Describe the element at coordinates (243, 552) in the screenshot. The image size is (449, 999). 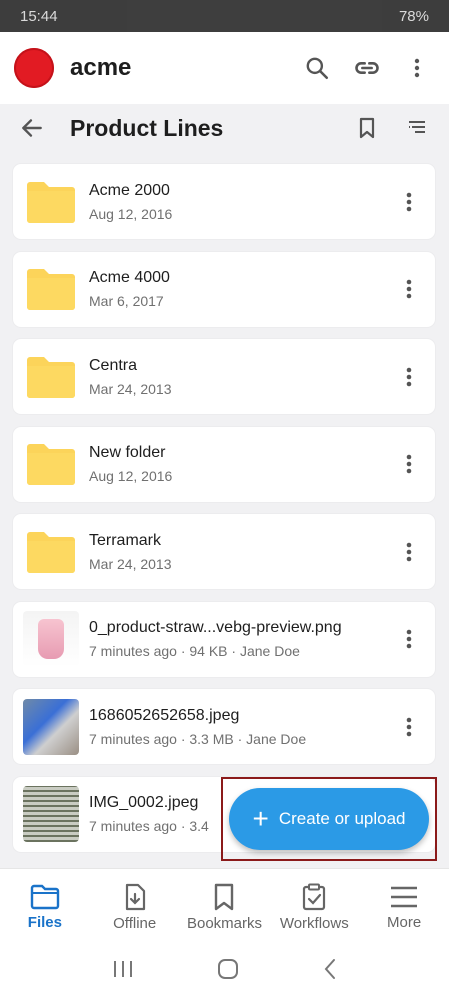
I see `item-meta: Terramark Mar 24, 2013` at that location.